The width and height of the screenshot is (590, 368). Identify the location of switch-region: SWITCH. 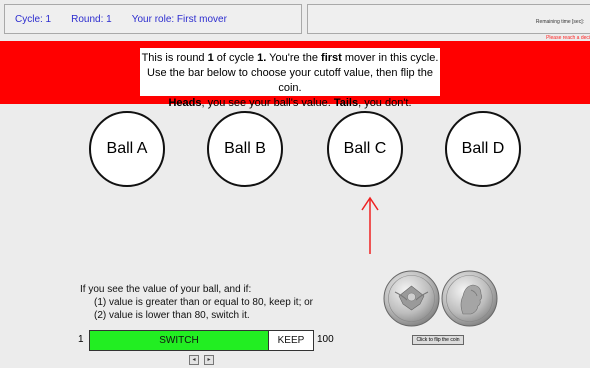
(179, 340).